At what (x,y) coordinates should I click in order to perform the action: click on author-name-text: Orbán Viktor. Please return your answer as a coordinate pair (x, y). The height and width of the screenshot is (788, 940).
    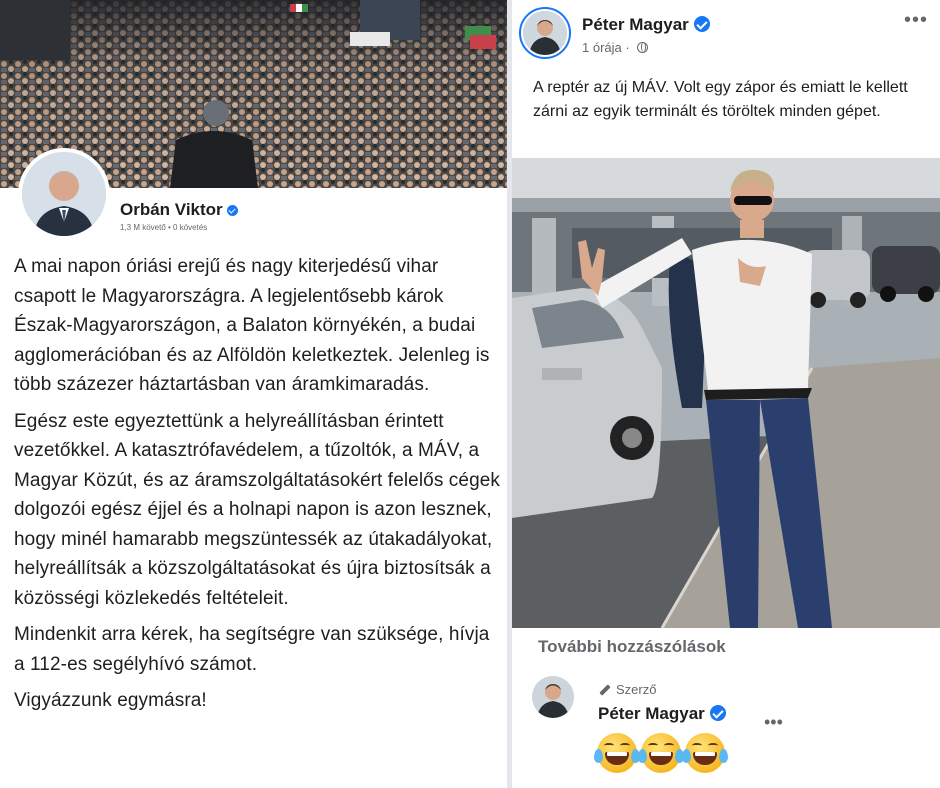
    Looking at the image, I should click on (171, 209).